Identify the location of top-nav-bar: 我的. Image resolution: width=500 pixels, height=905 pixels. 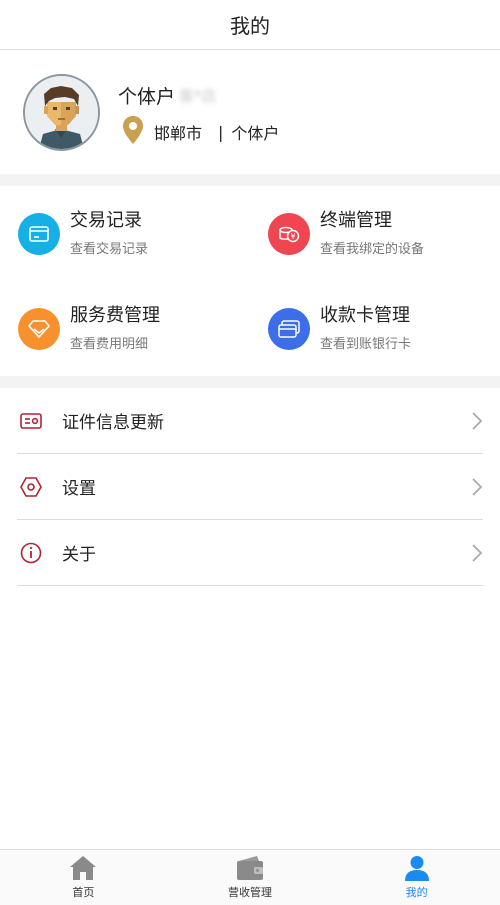
(250, 25).